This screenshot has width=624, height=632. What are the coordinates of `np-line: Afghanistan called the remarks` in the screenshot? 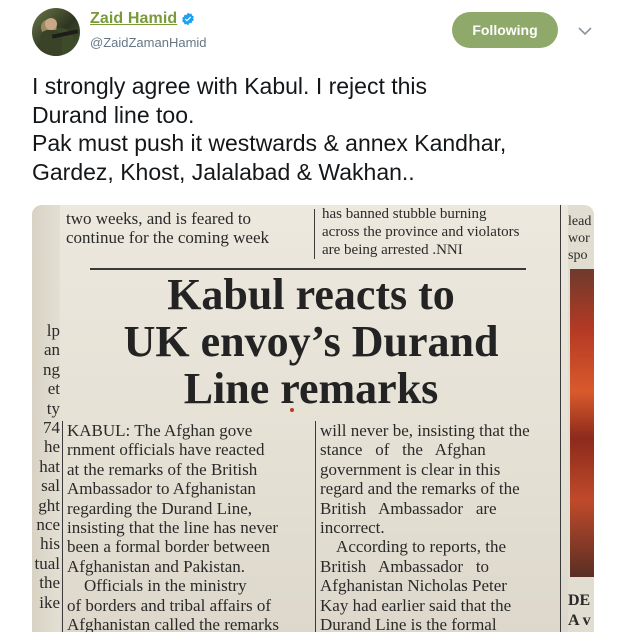 It's located at (173, 623).